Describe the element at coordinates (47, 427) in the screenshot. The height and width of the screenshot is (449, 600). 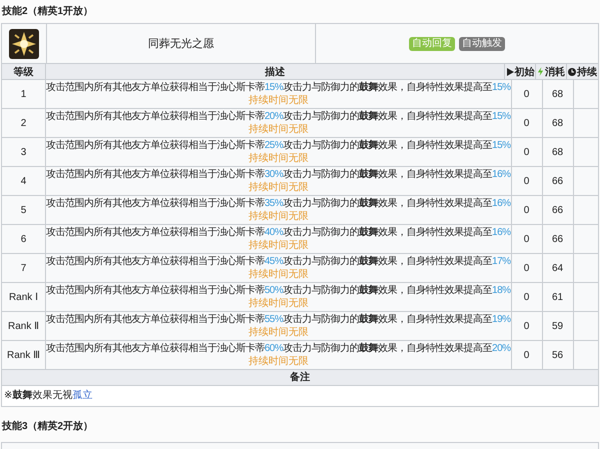
I see `section-heading: 技能3（精英2开放）` at that location.